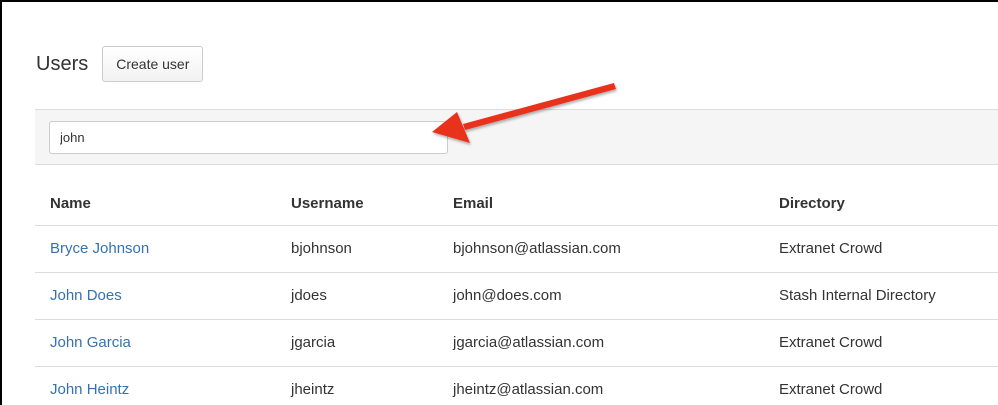 Image resolution: width=998 pixels, height=405 pixels. I want to click on user-filter-bar, so click(516, 137).